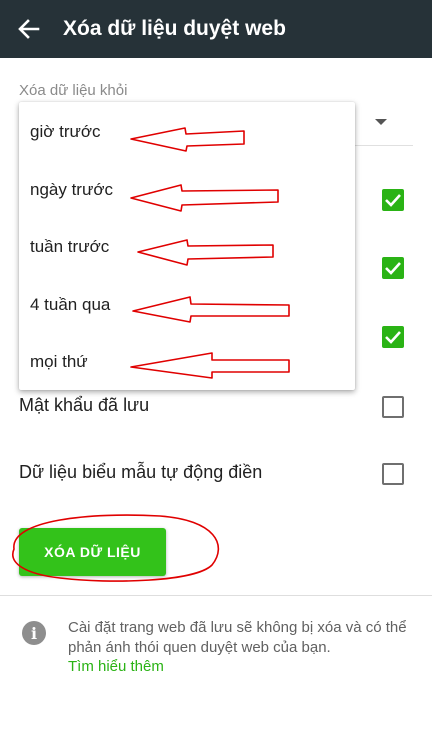 The image size is (432, 732). I want to click on clear-data-button-label: XÓA DỮ LIỆU, so click(92, 552).